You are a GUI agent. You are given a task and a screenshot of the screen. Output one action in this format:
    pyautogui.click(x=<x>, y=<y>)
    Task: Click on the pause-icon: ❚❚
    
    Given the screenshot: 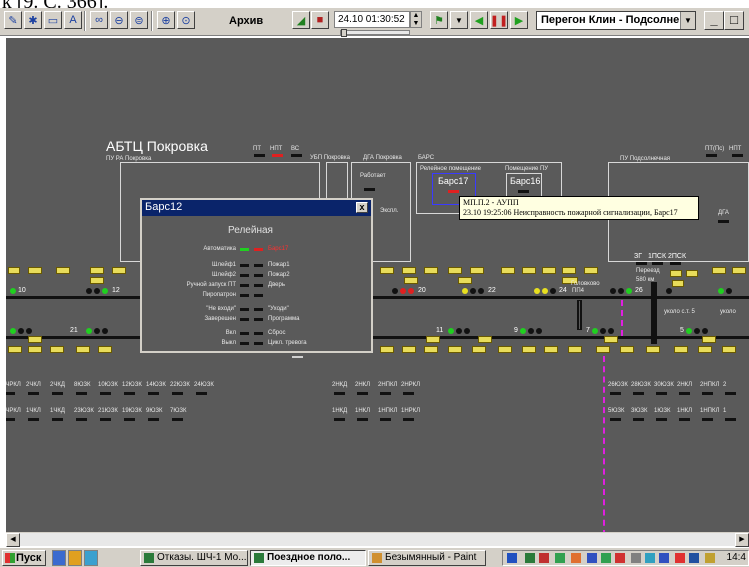 What is the action you would take?
    pyautogui.click(x=499, y=20)
    